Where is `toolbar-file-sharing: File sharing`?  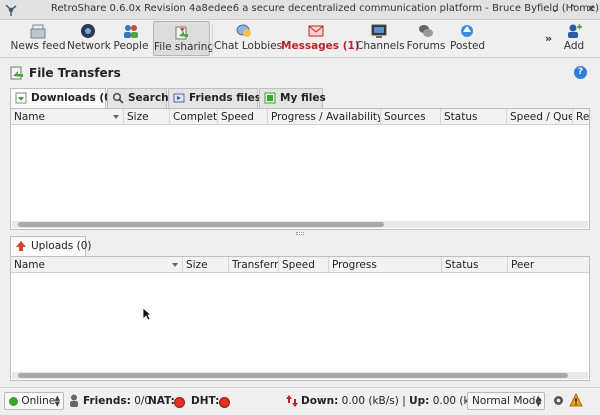 toolbar-file-sharing: File sharing is located at coordinates (183, 38).